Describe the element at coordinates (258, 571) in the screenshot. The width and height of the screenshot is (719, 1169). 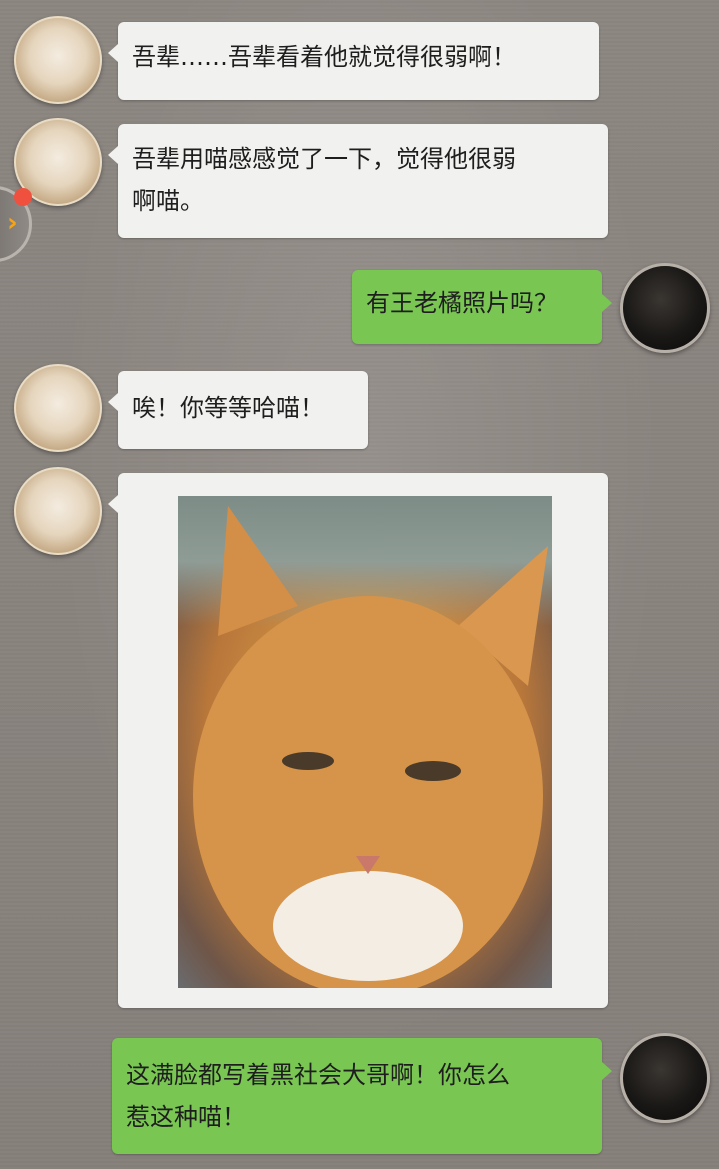
I see `cat-ear-left` at that location.